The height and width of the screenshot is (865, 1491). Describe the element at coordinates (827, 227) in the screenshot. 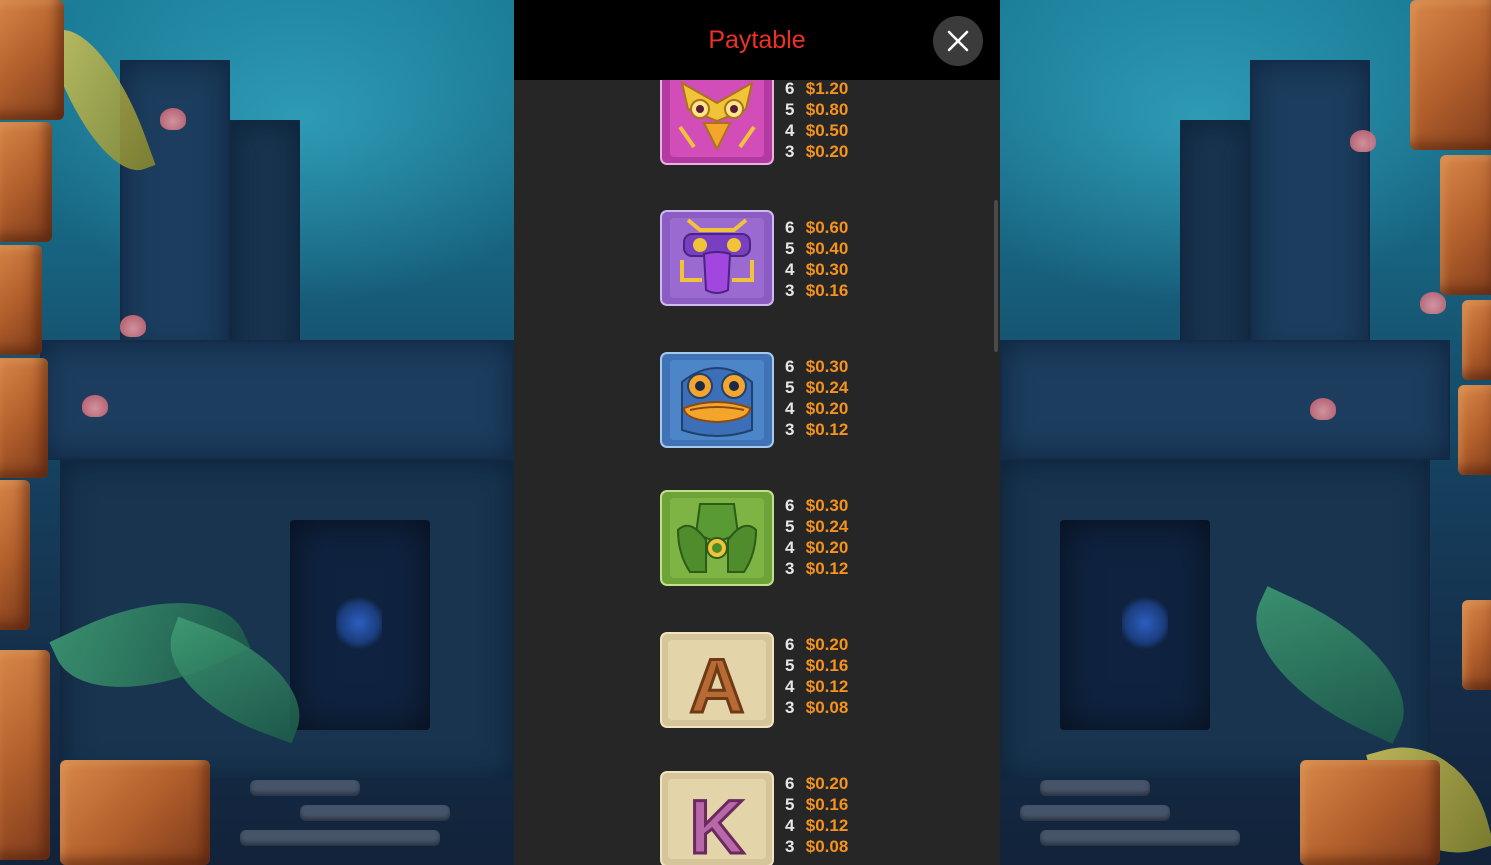

I see `payout-value: $0.60` at that location.